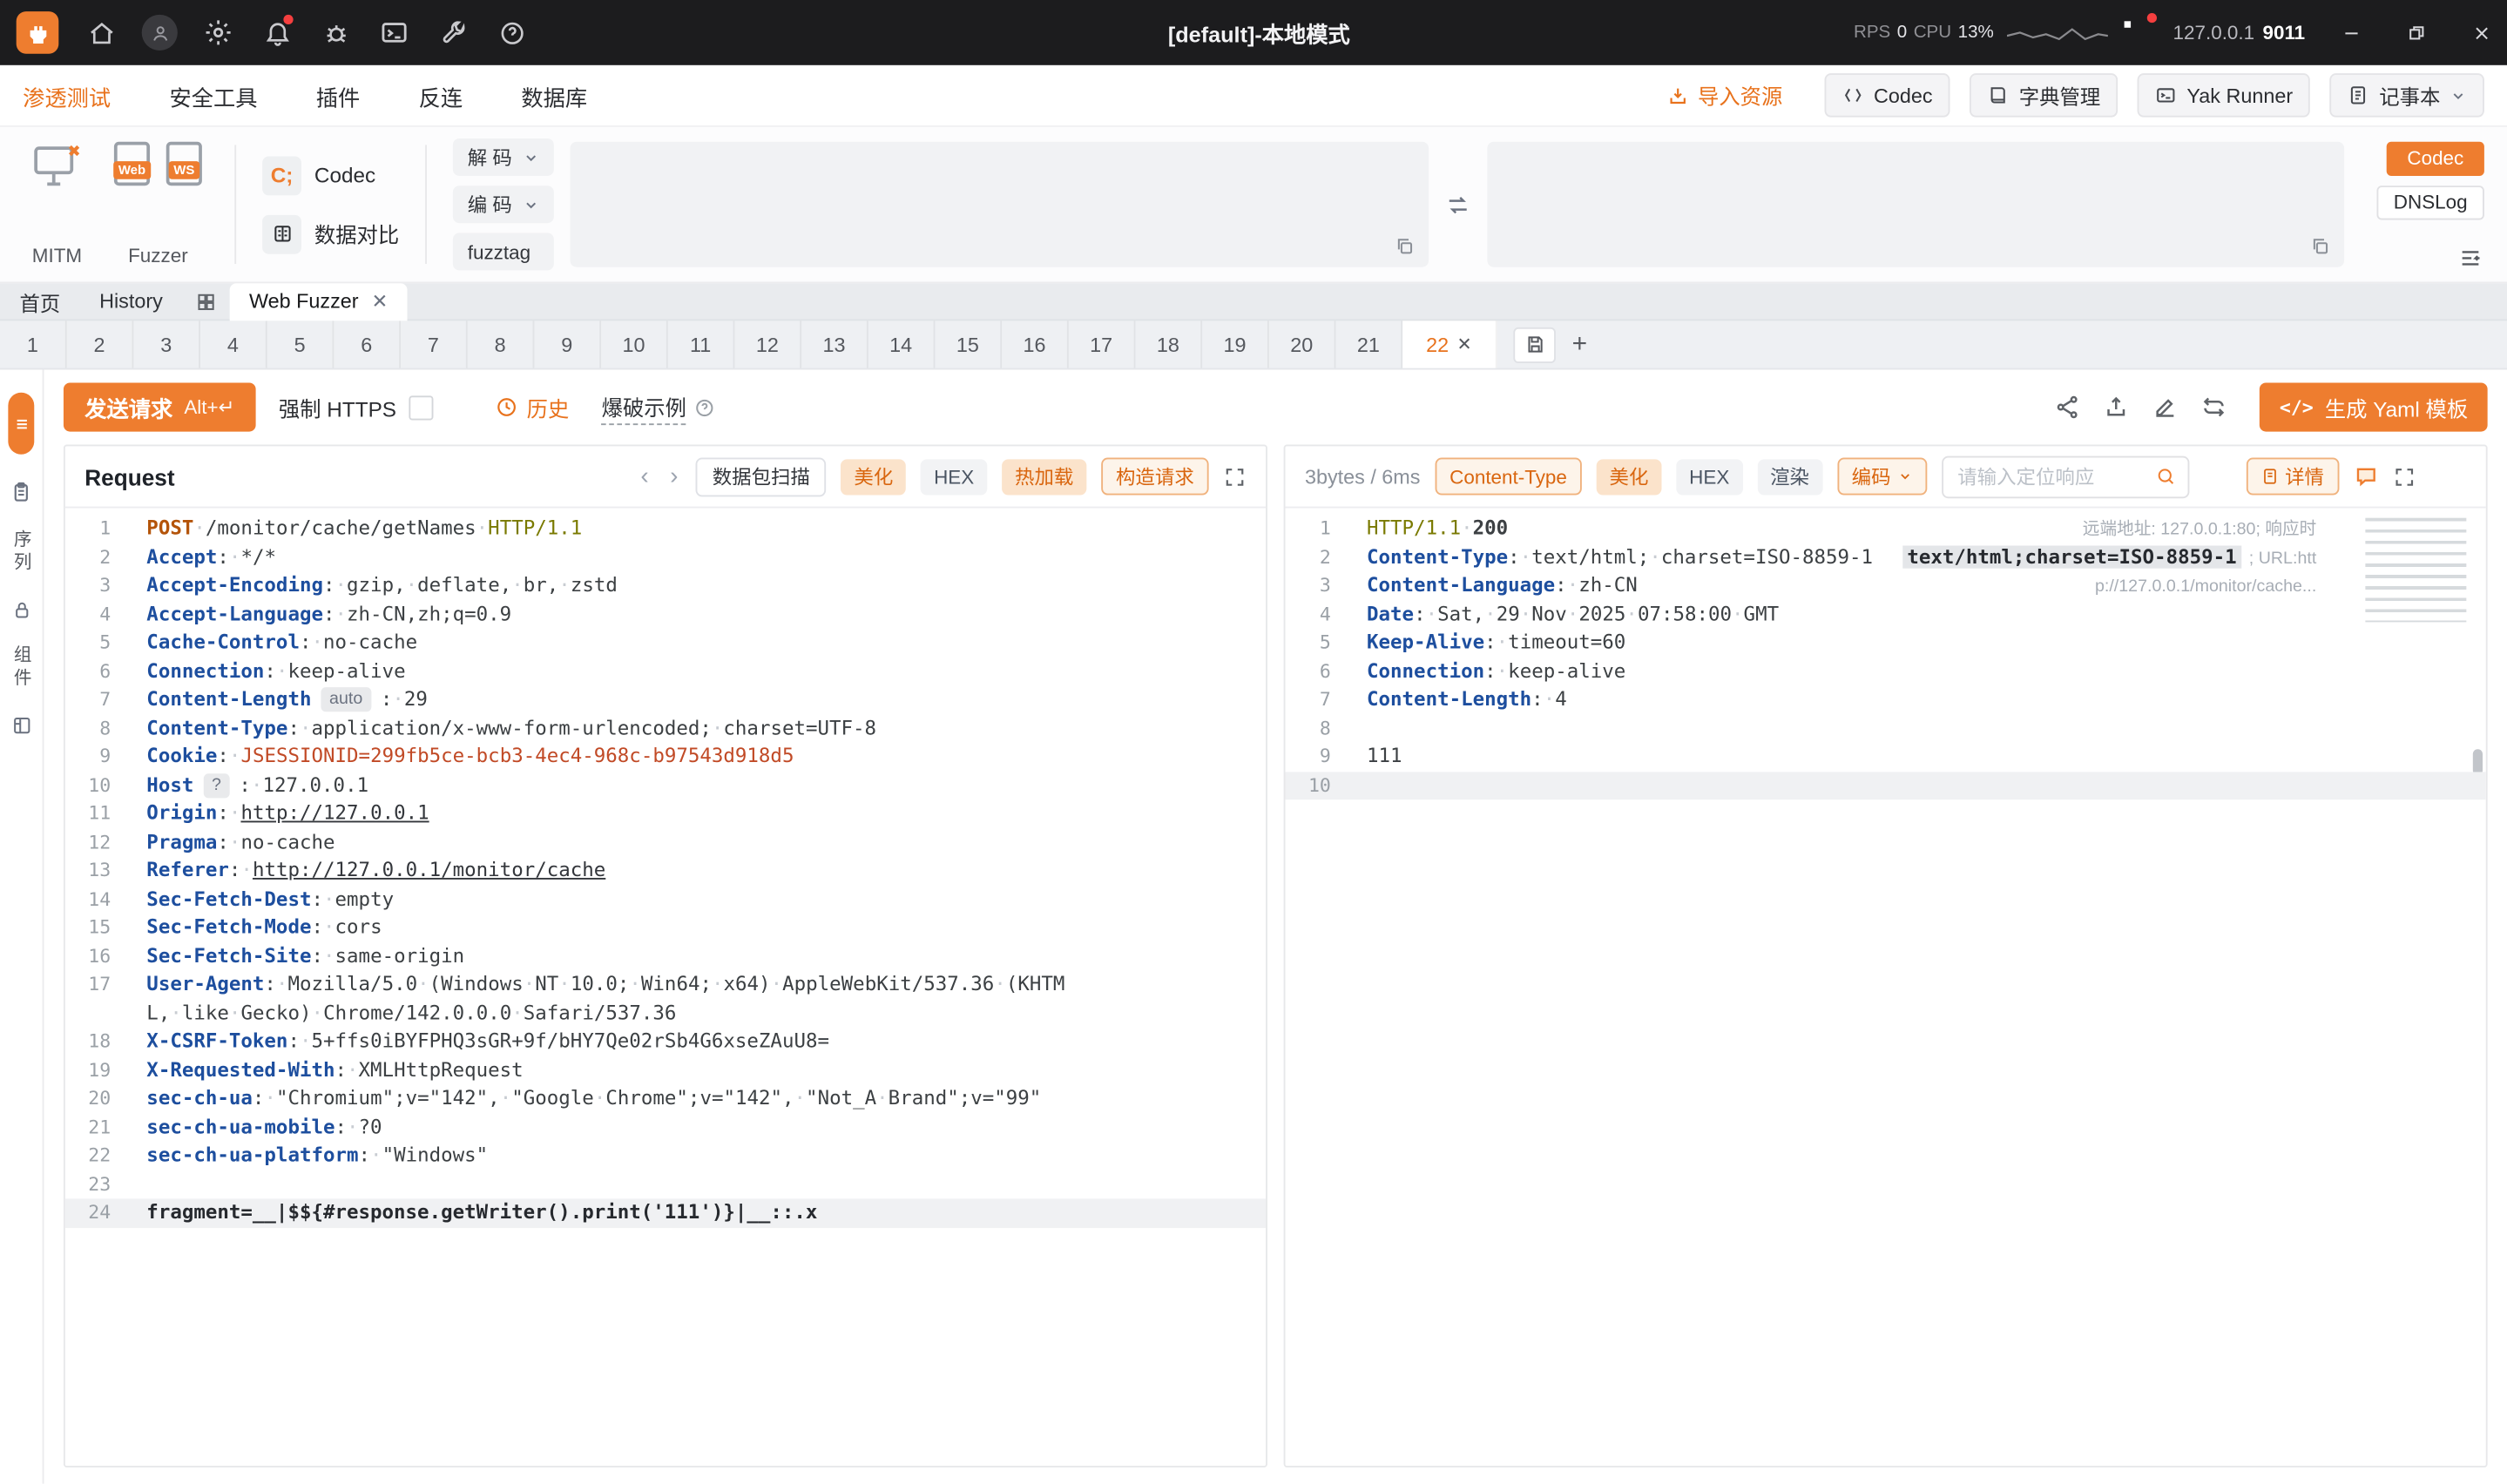 The height and width of the screenshot is (1484, 2507). Describe the element at coordinates (1881, 476) in the screenshot. I see `encode-dropdown: 编码` at that location.